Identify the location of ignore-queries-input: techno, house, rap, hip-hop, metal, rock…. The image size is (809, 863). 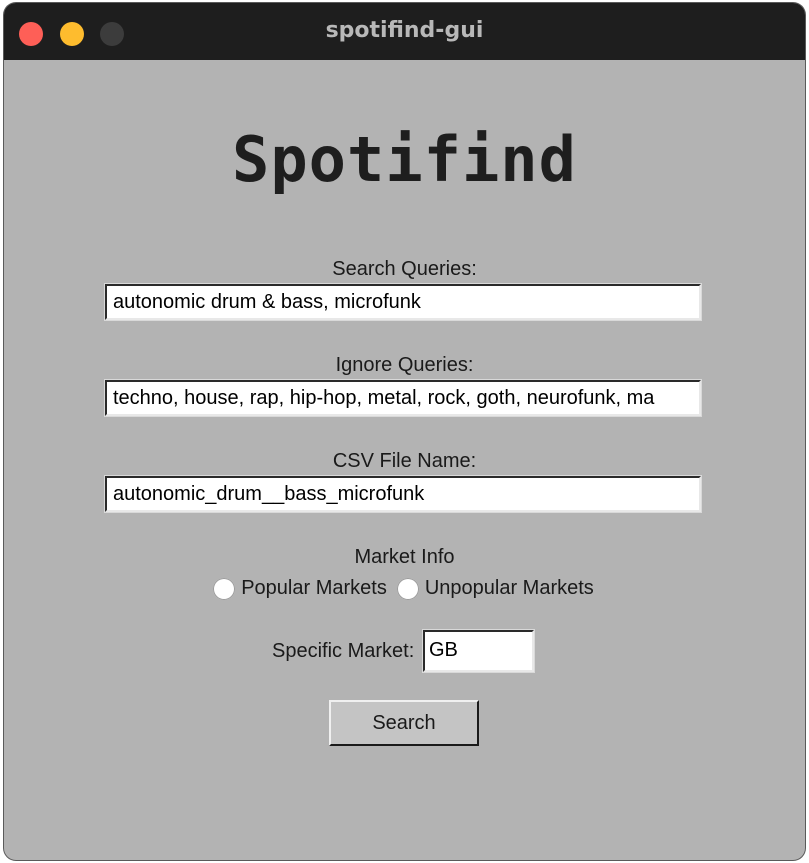
(403, 398).